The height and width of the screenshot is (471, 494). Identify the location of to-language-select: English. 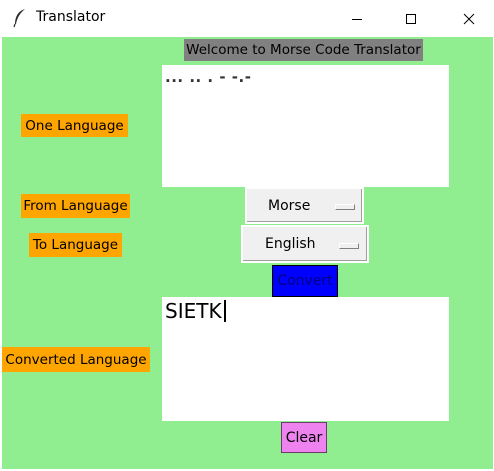
(305, 244).